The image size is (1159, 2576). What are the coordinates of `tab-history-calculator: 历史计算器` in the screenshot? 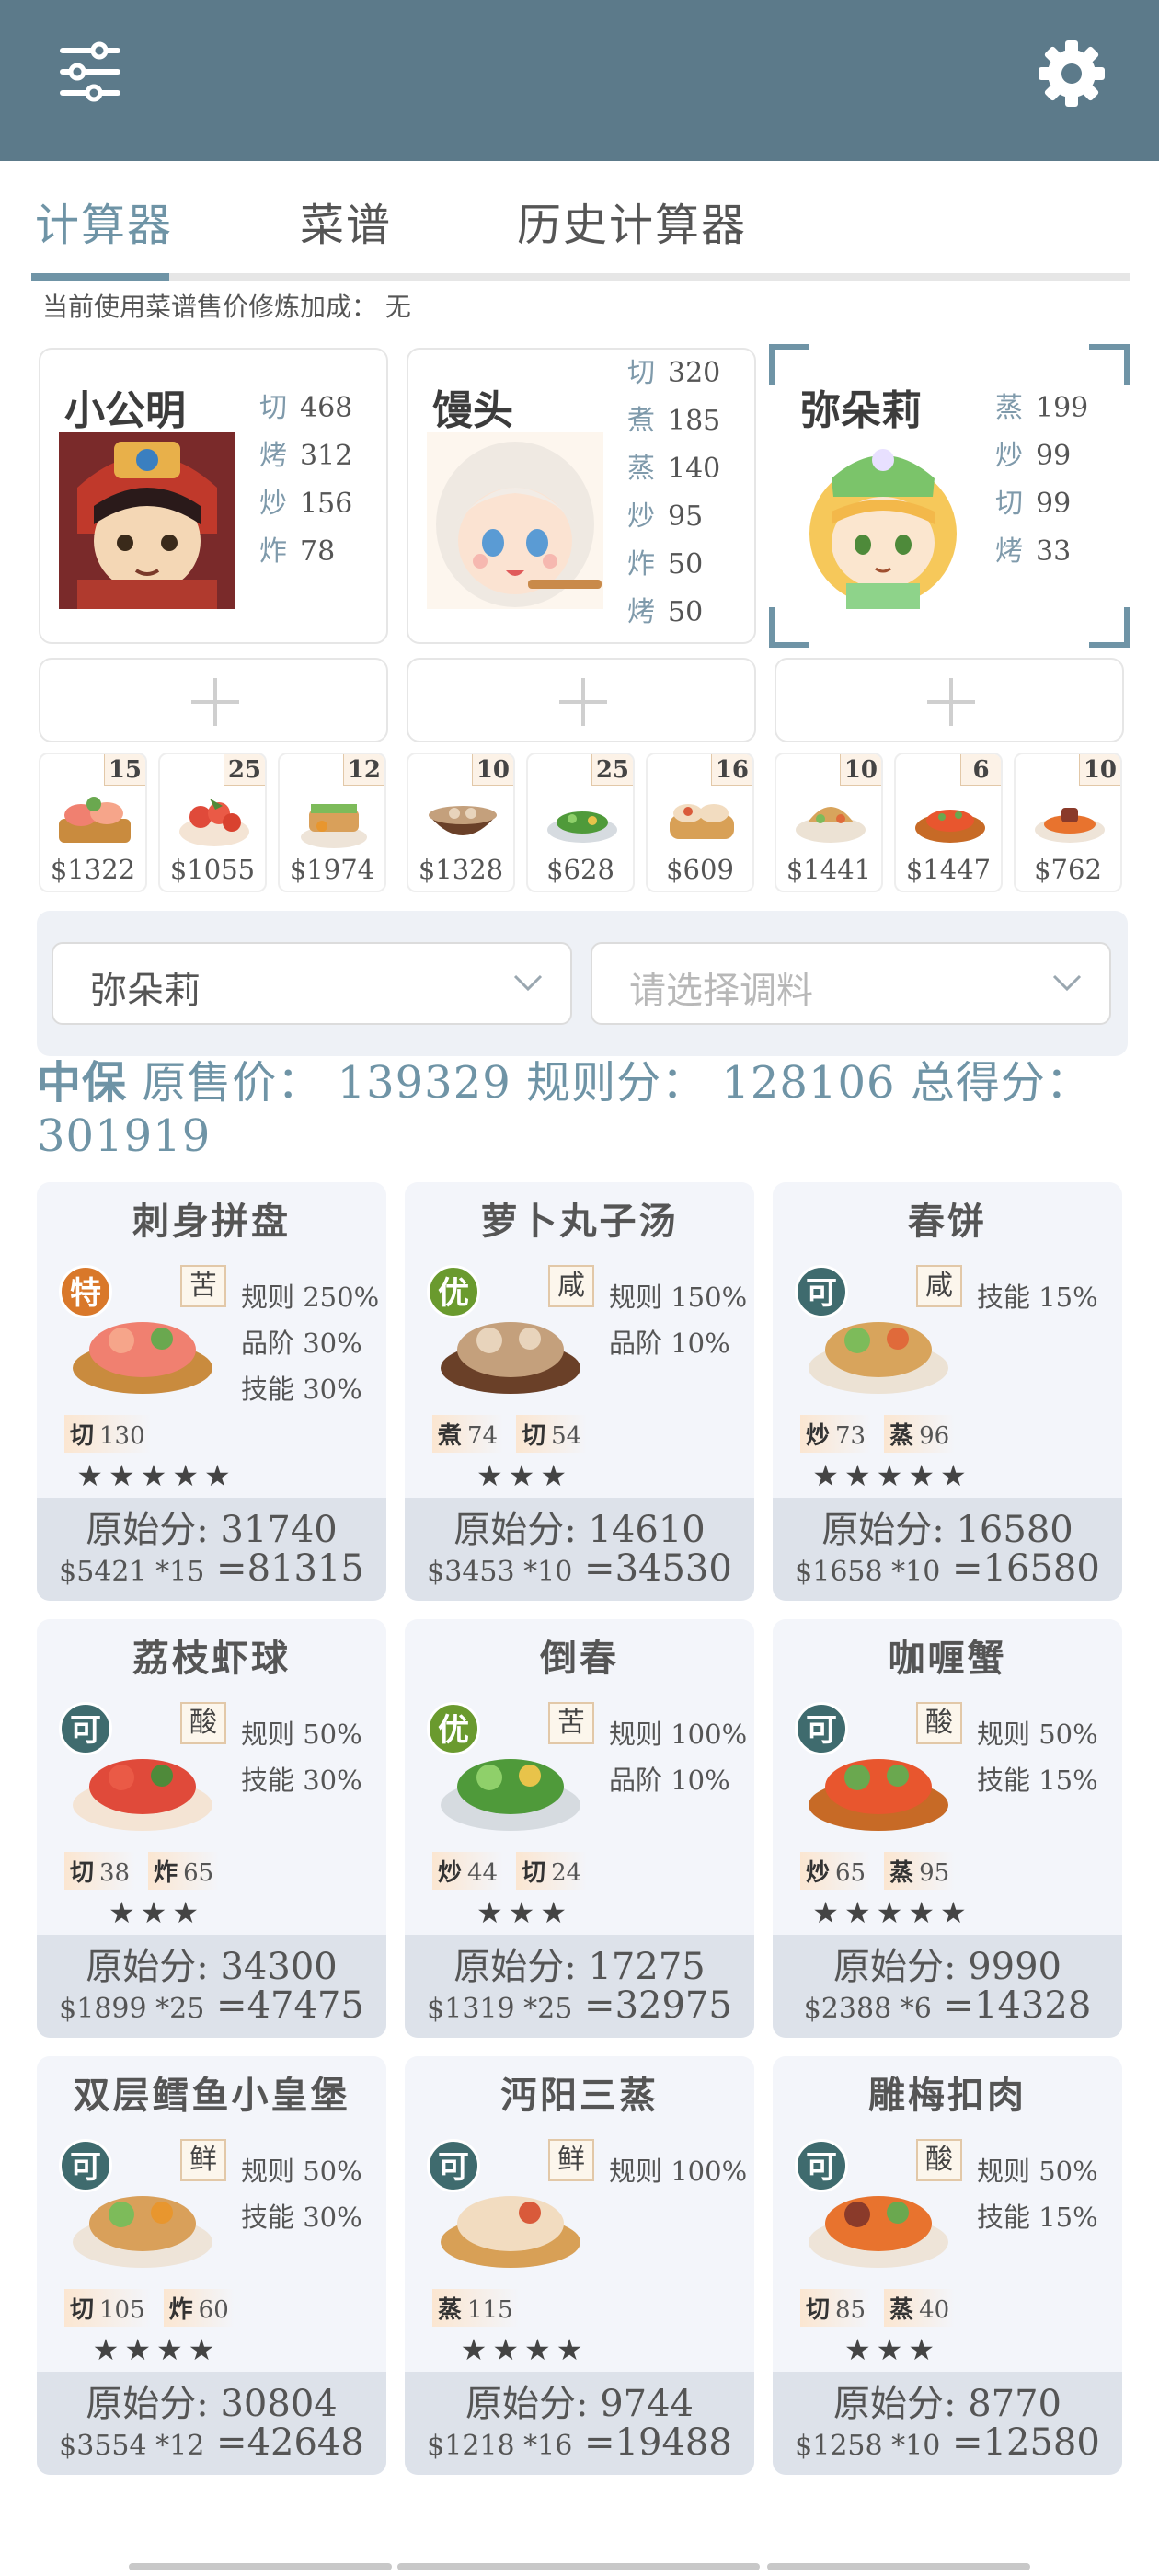 It's located at (632, 221).